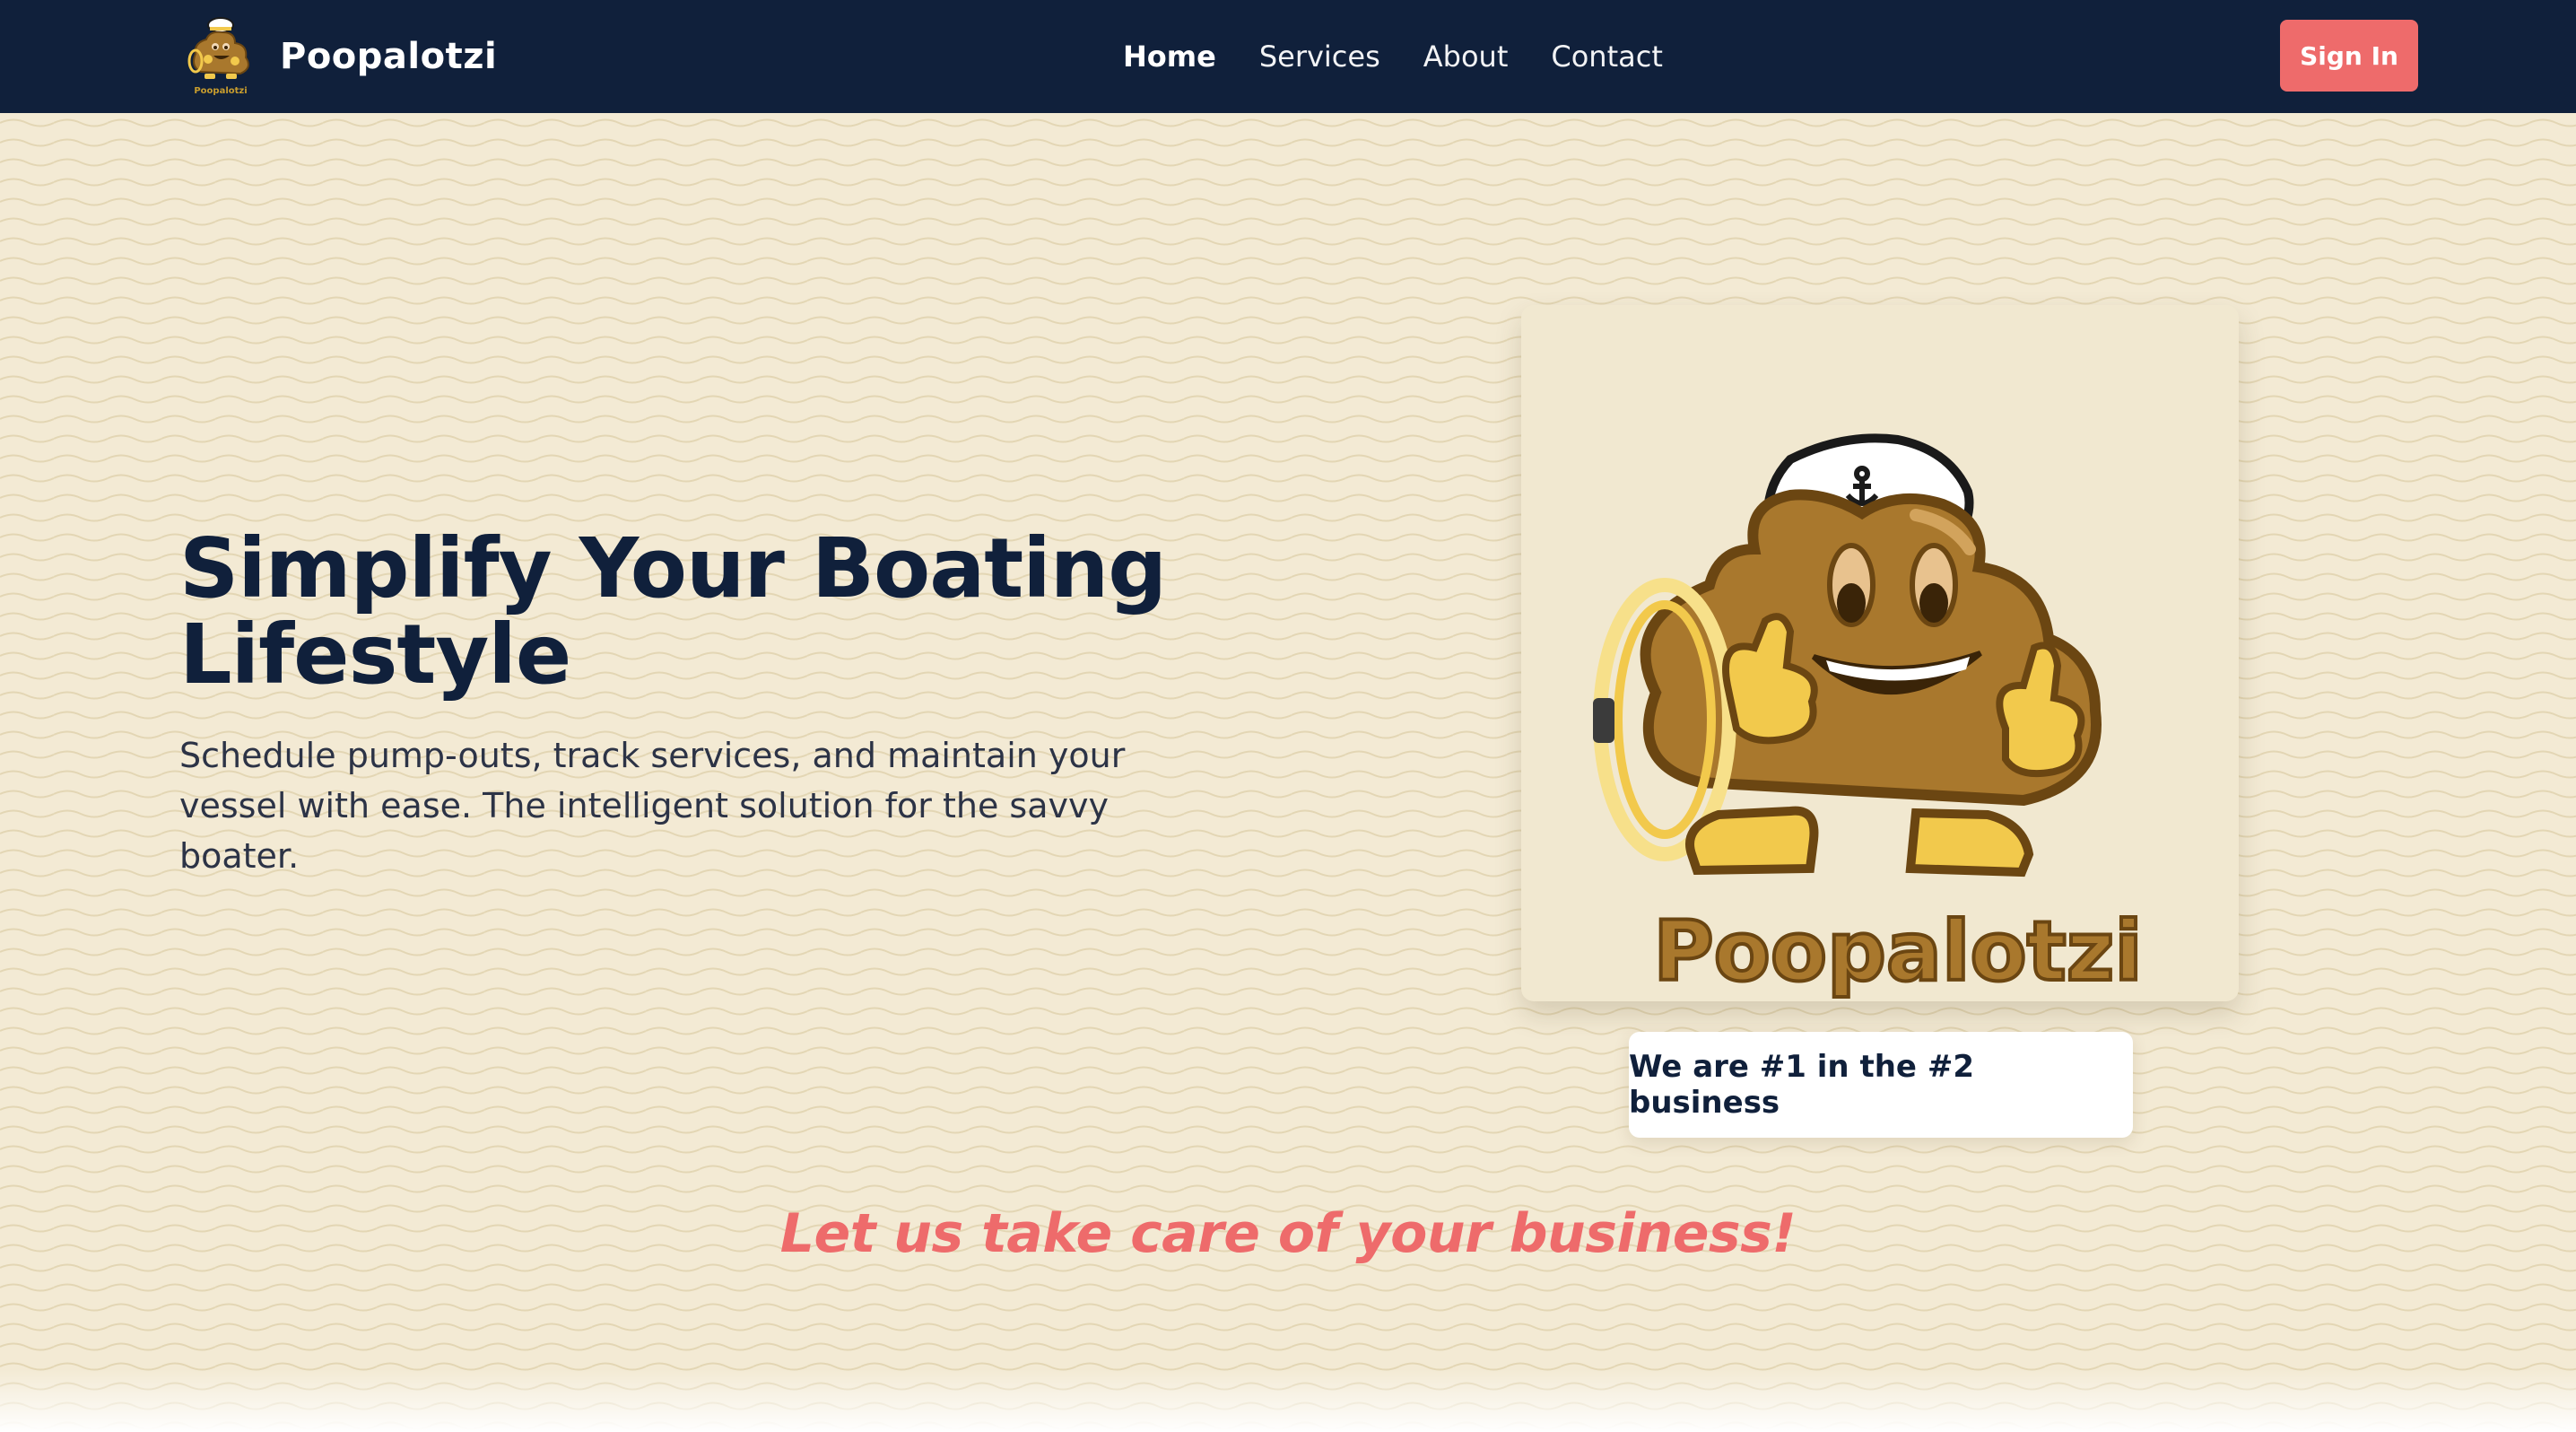 Image resolution: width=2576 pixels, height=1432 pixels. I want to click on tagline-card: We are #1 in the #2 business, so click(1881, 1085).